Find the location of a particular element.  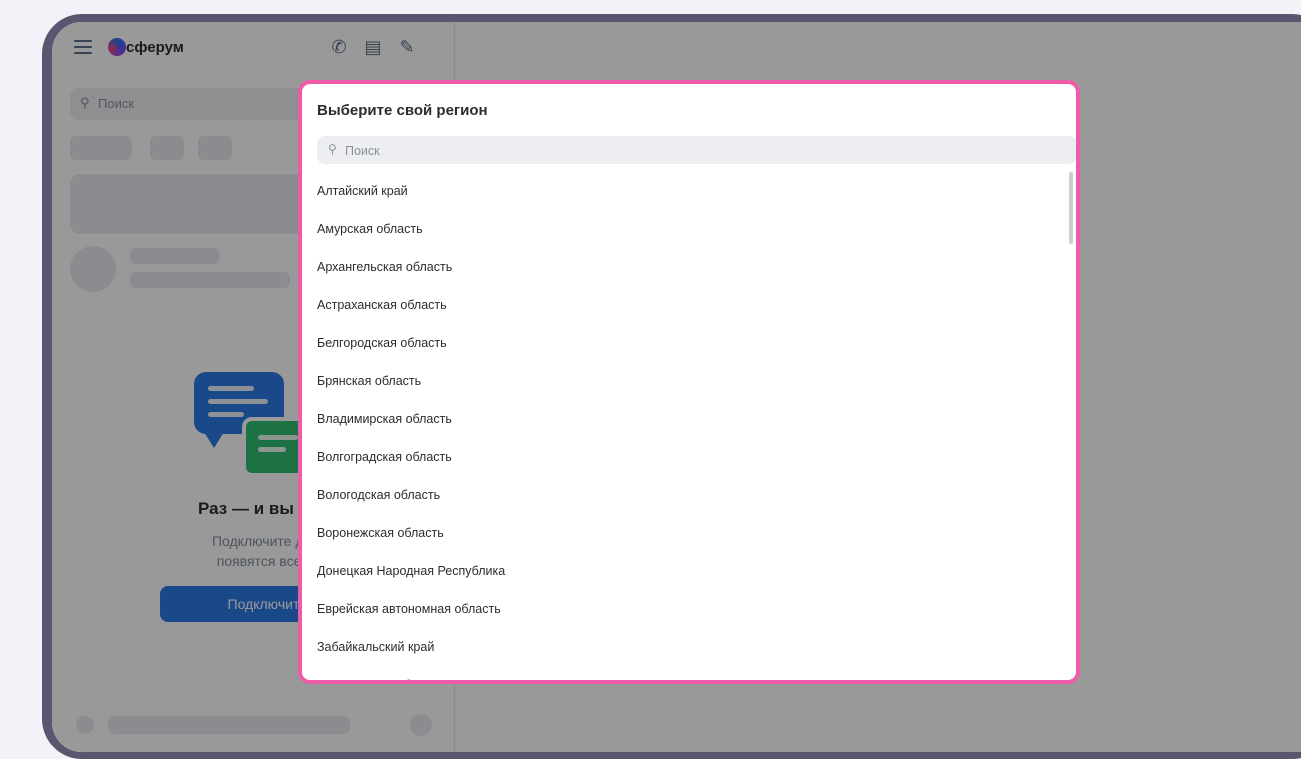

region-item: Амурская область is located at coordinates (687, 229).